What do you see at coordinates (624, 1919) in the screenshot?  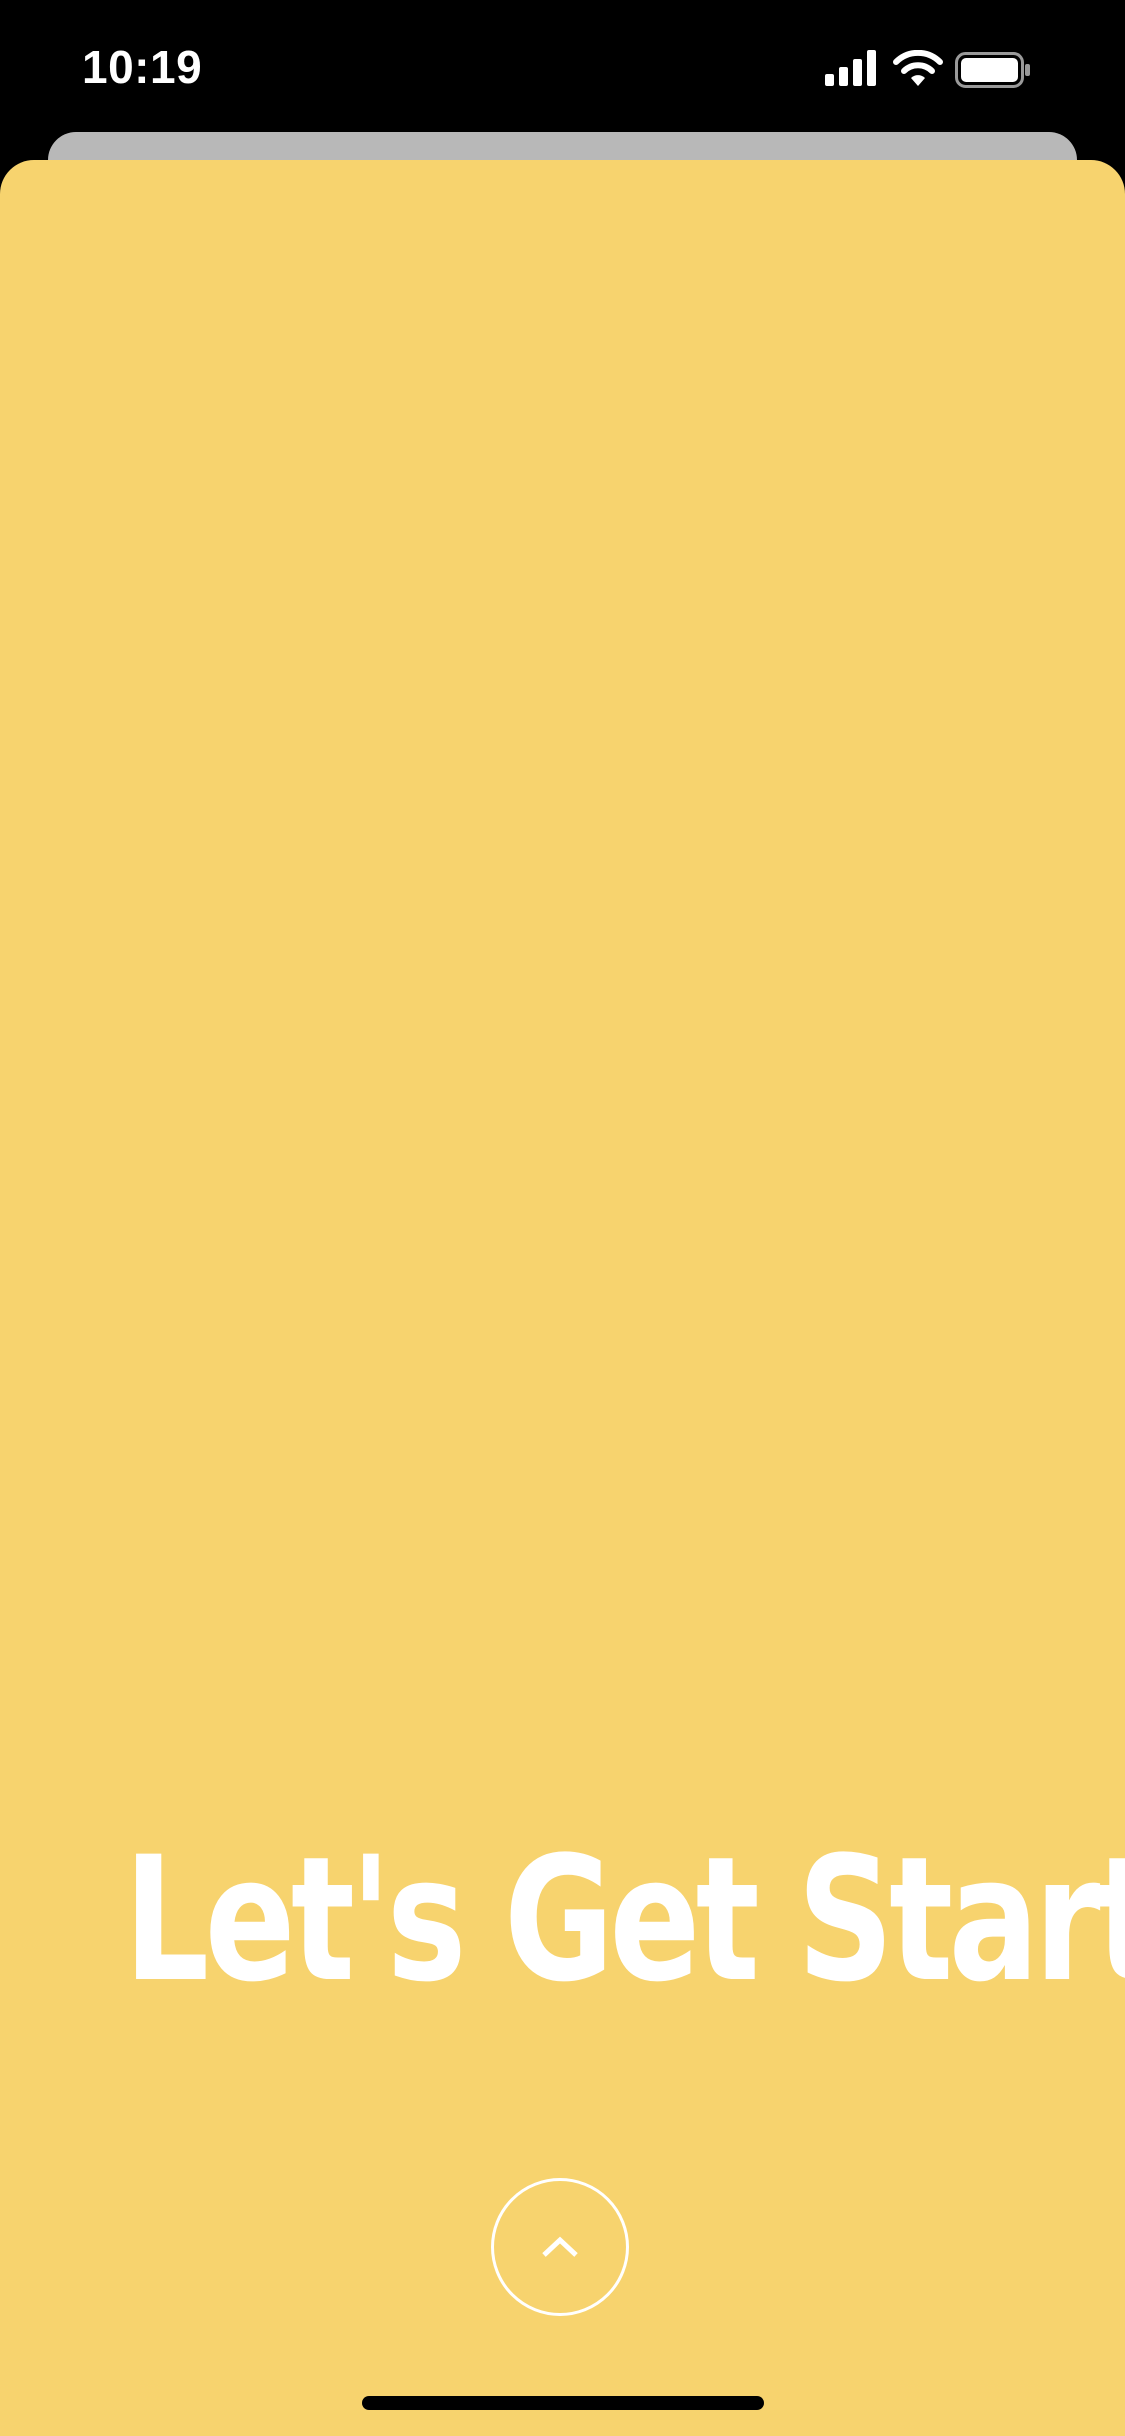 I see `headline: Let's Get Started` at bounding box center [624, 1919].